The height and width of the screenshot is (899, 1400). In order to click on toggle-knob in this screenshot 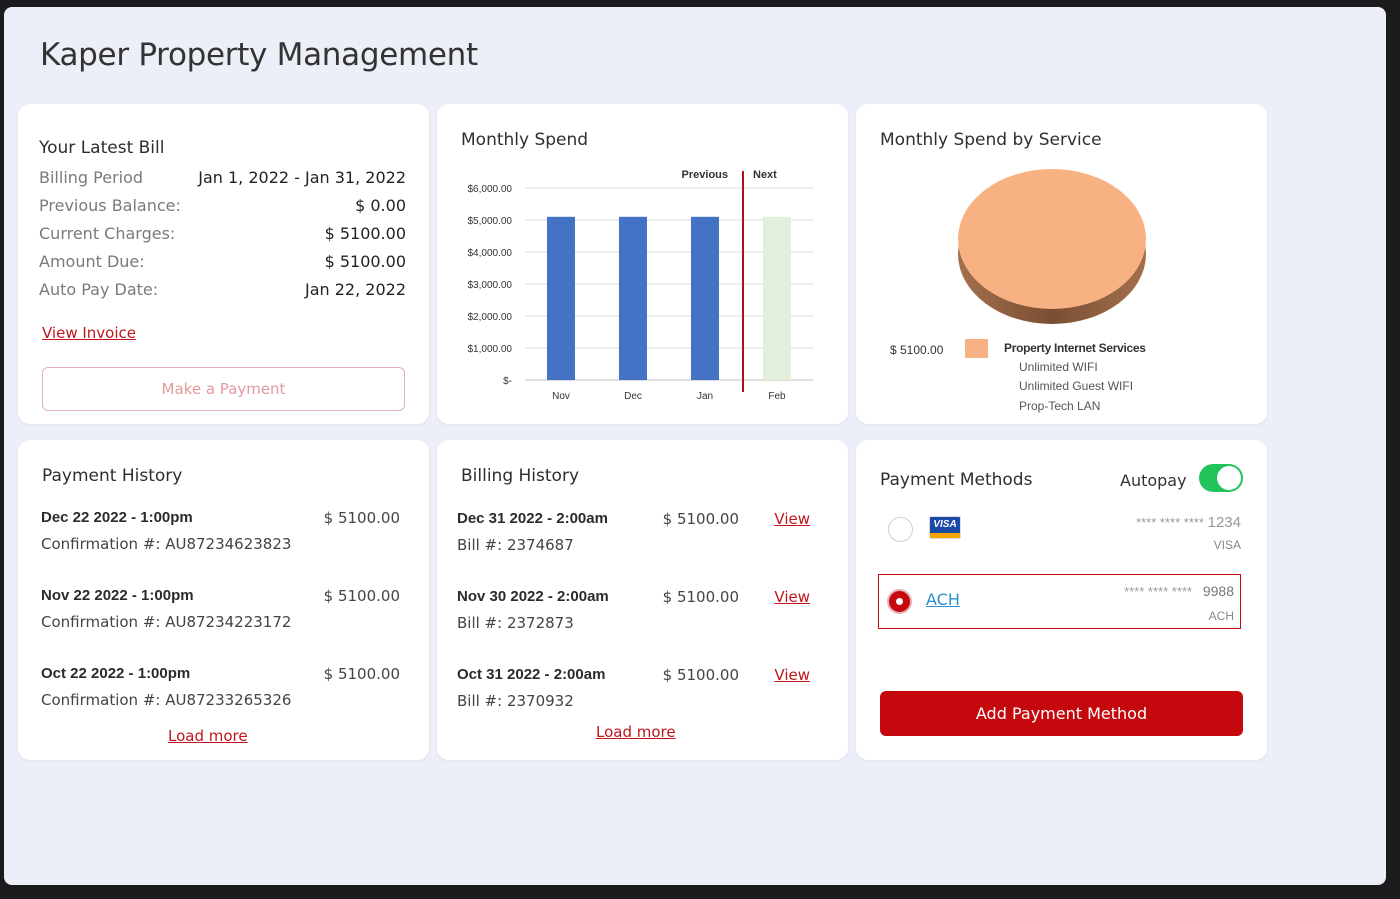, I will do `click(1229, 478)`.